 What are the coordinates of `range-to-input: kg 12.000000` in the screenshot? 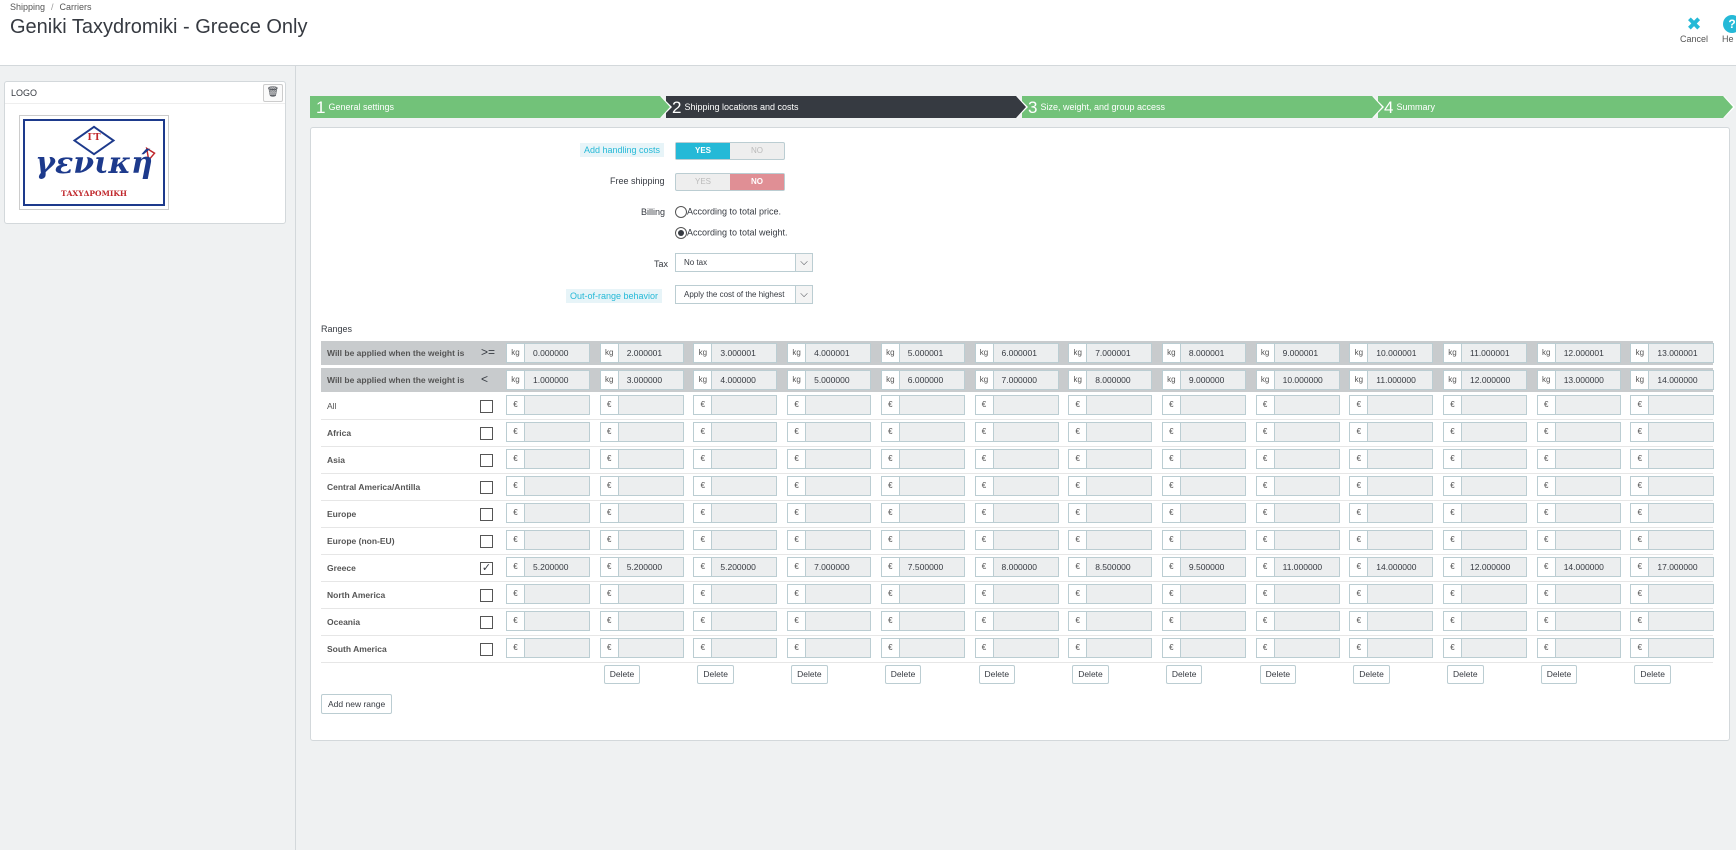 It's located at (1485, 380).